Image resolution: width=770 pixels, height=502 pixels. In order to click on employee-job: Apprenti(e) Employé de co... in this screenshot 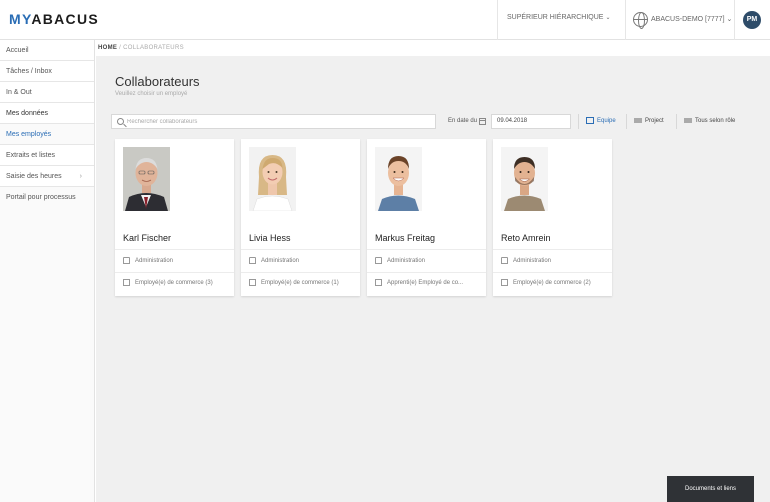, I will do `click(429, 282)`.